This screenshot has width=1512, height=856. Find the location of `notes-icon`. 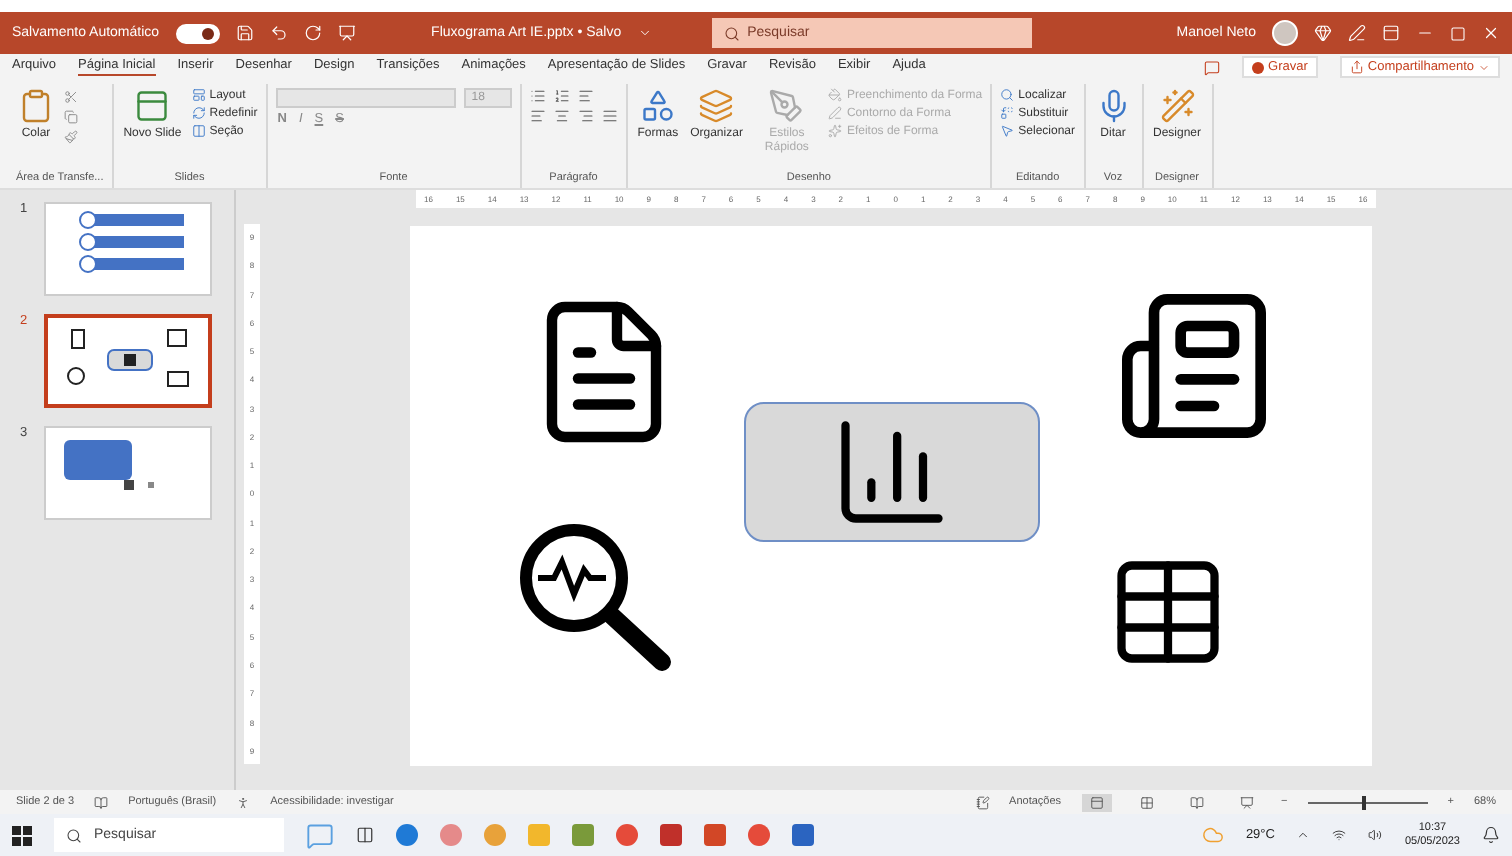

notes-icon is located at coordinates (982, 802).